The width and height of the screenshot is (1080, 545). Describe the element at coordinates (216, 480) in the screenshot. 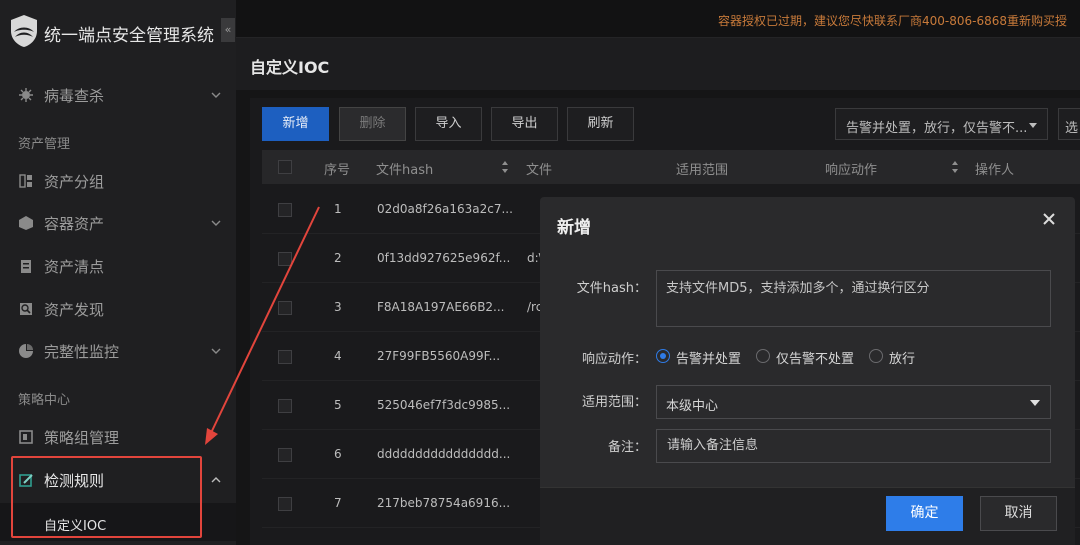

I see `chevron-up-icon` at that location.